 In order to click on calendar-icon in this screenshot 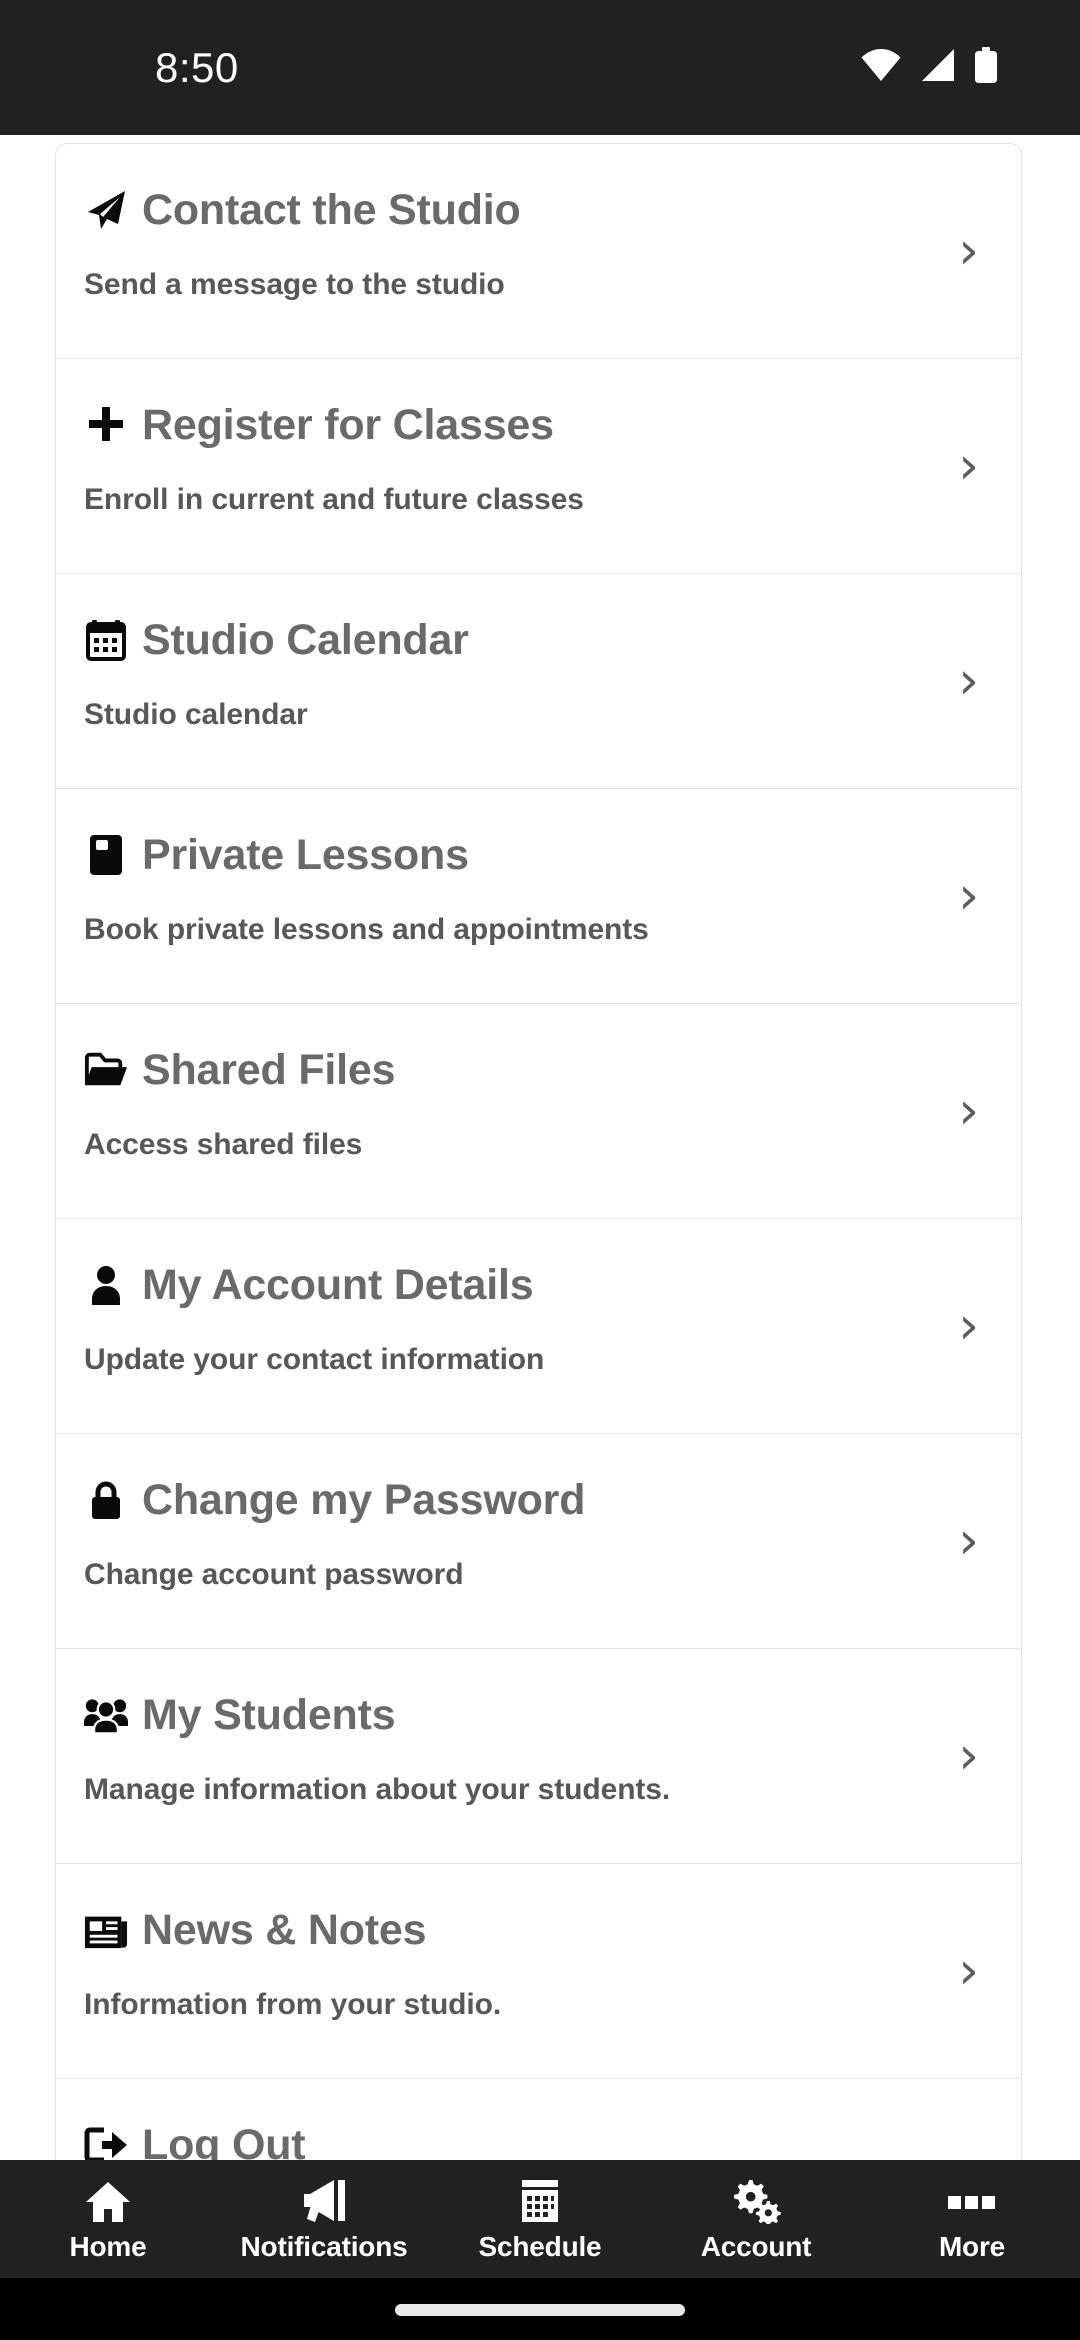, I will do `click(106, 640)`.